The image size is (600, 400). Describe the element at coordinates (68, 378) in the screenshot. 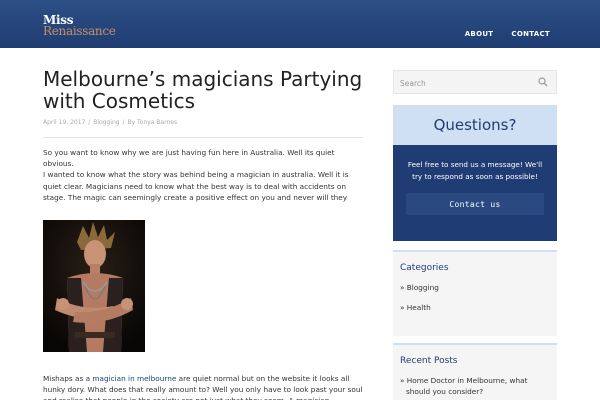

I see `paragraph-text: Mishaps as a` at that location.